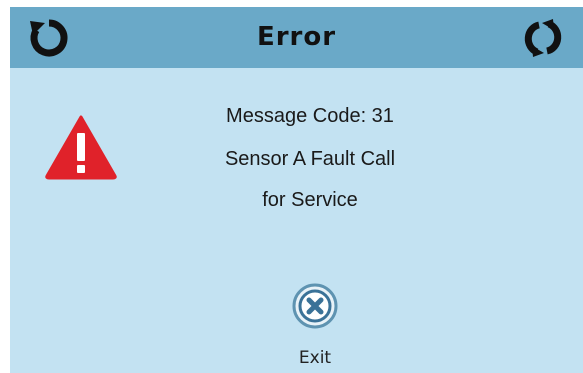 The image size is (583, 373). I want to click on restart-icon, so click(49, 38).